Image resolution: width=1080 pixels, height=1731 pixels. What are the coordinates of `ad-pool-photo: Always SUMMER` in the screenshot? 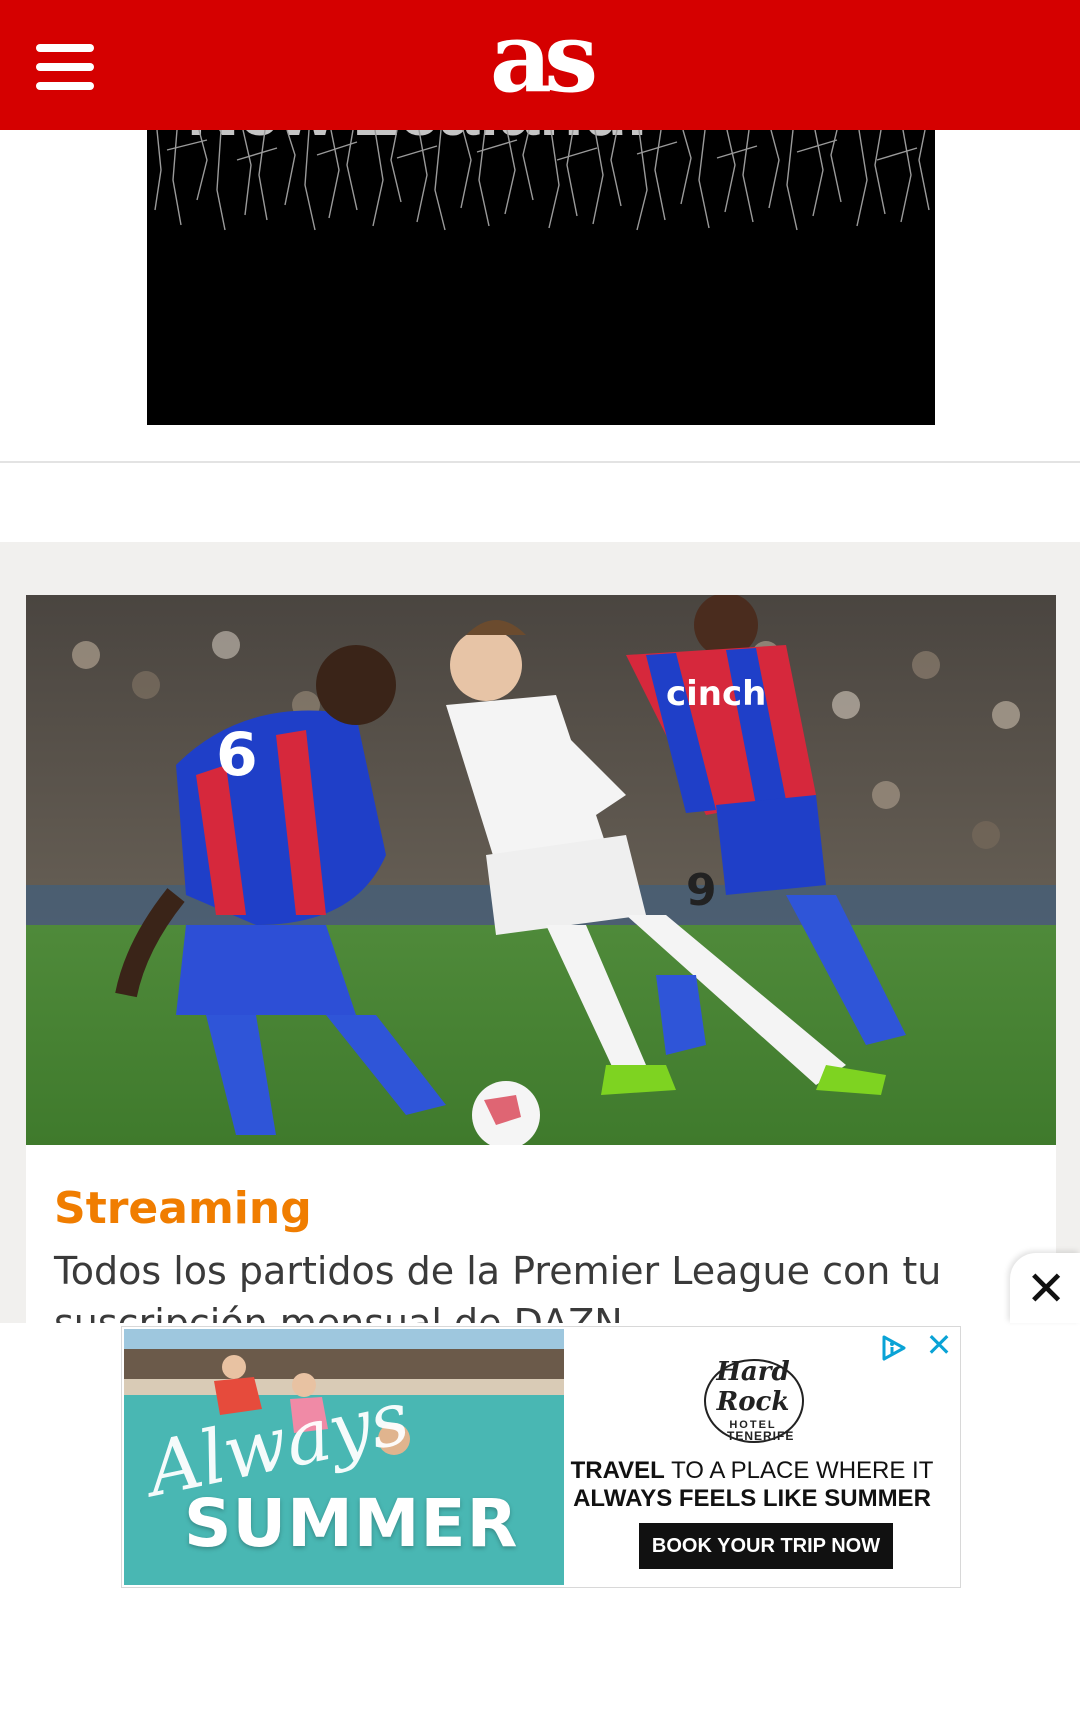 It's located at (344, 1457).